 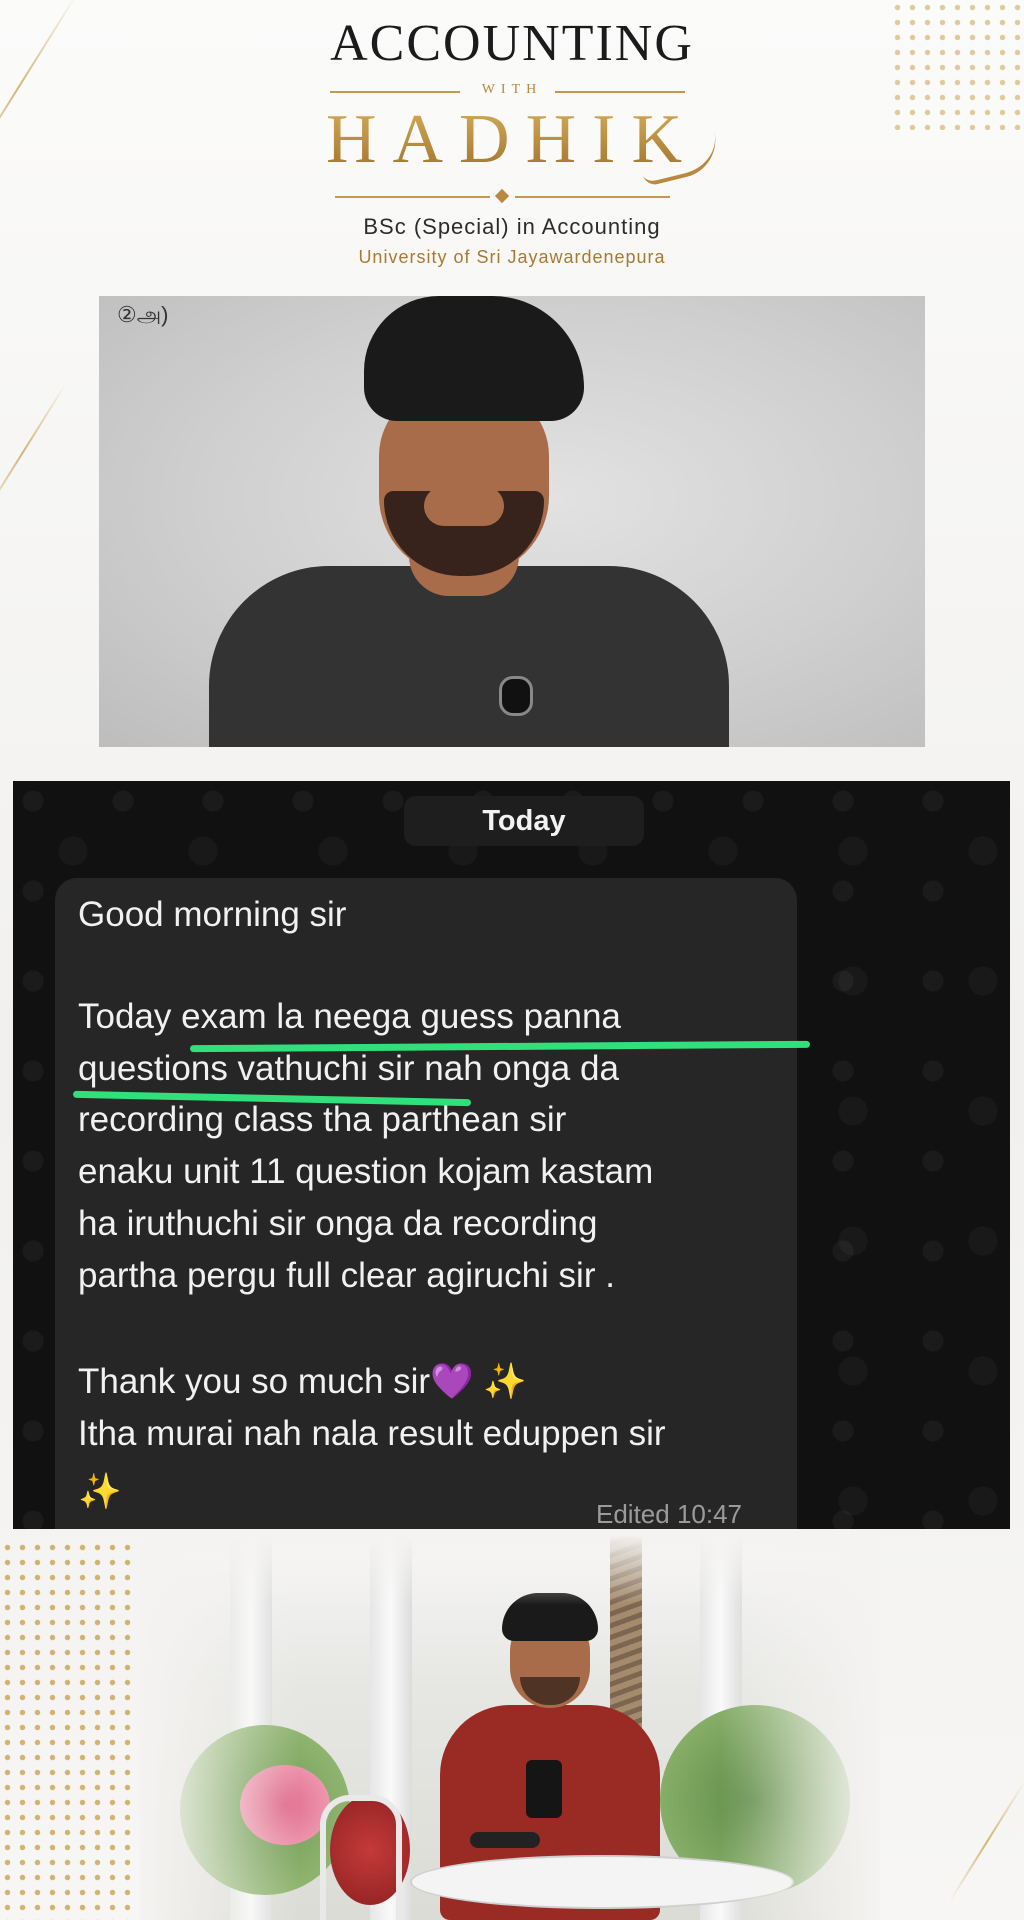 I want to click on tutor-photo, so click(x=510, y=1727).